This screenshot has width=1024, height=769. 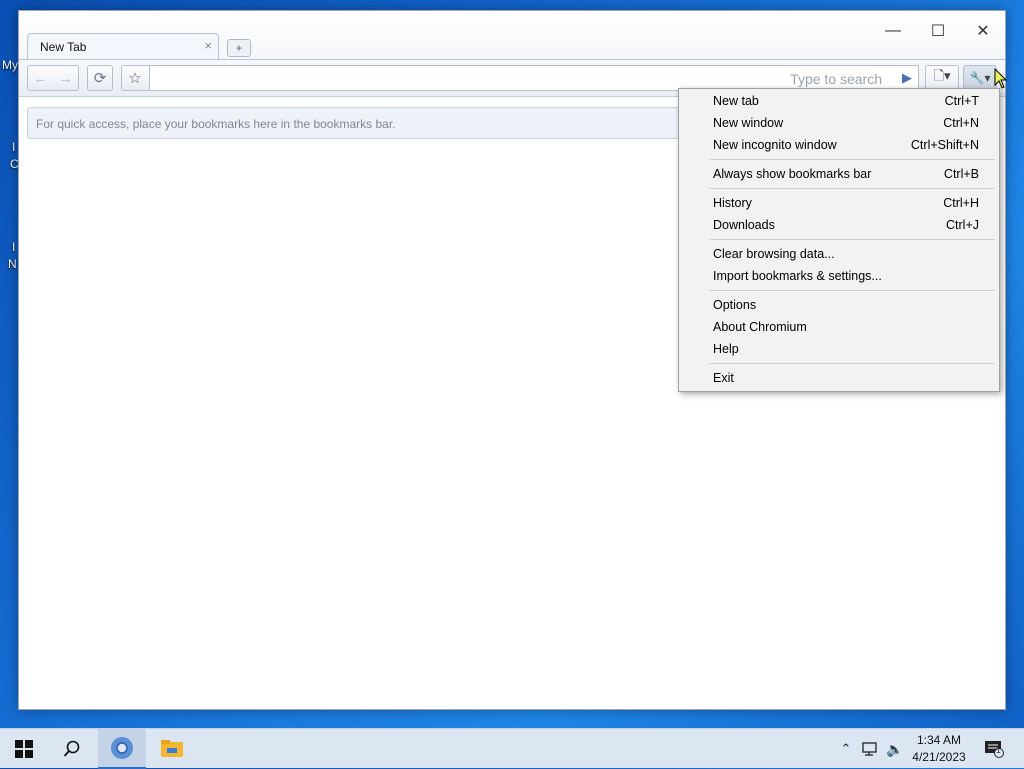 What do you see at coordinates (893, 31) in the screenshot?
I see `minimize-button: —` at bounding box center [893, 31].